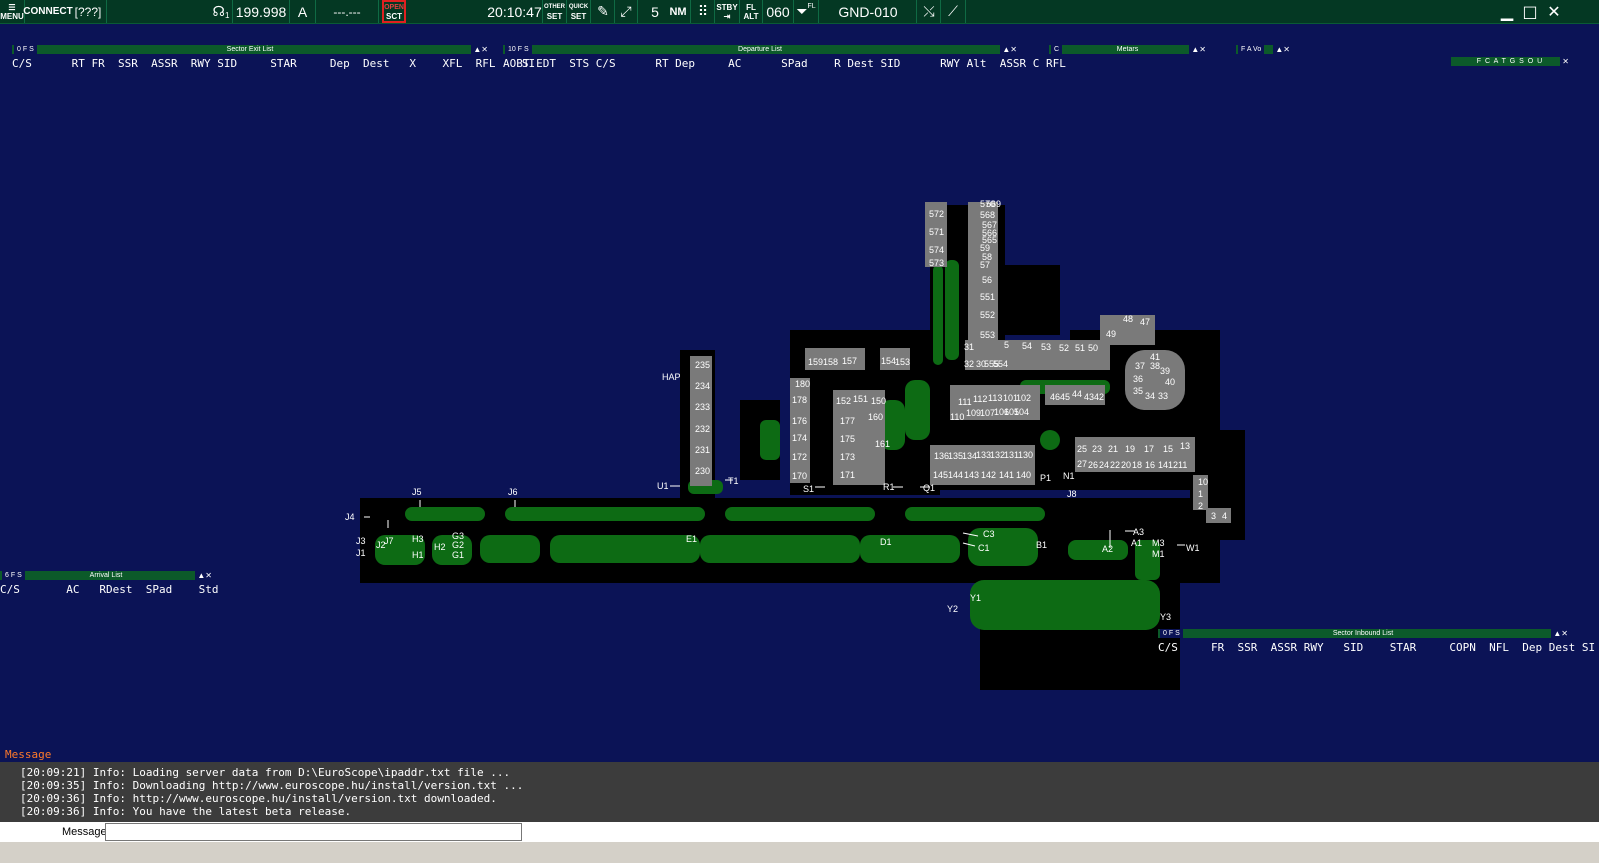 The image size is (1599, 863). What do you see at coordinates (663, 486) in the screenshot?
I see `label-u1: U1` at bounding box center [663, 486].